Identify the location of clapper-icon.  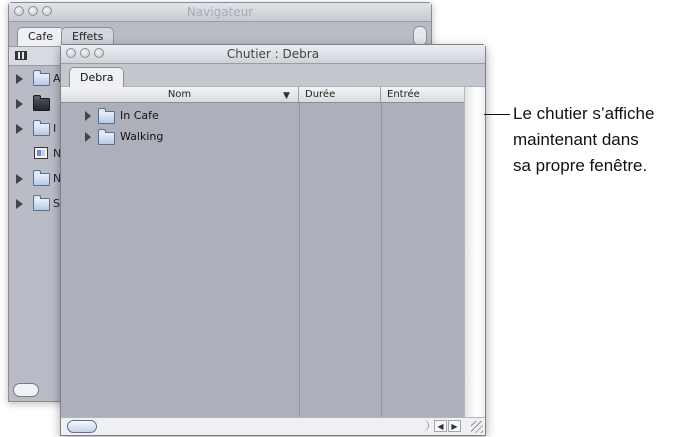
(21, 55).